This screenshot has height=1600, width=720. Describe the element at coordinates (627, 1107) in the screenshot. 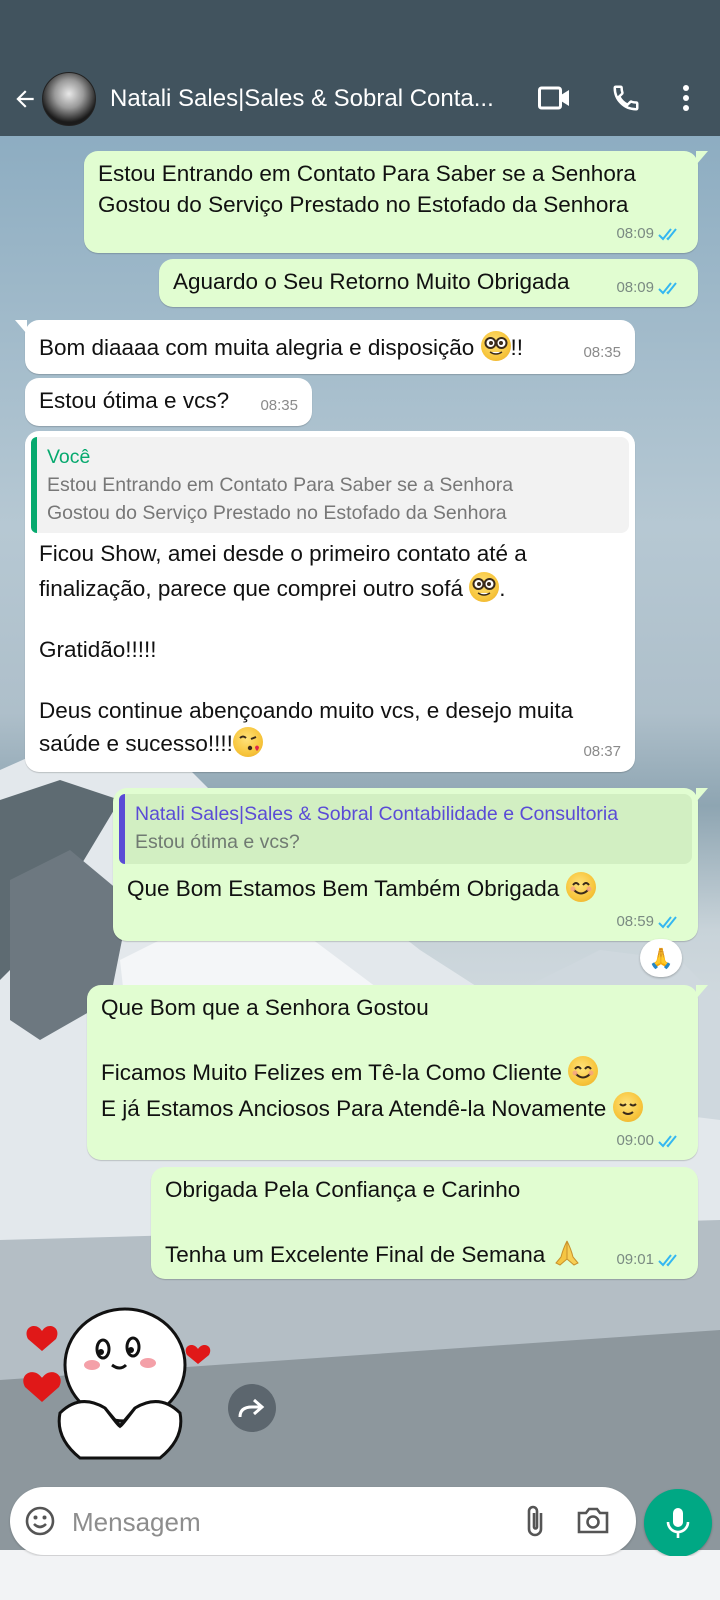

I see `relieved-face-emoji-icon` at that location.